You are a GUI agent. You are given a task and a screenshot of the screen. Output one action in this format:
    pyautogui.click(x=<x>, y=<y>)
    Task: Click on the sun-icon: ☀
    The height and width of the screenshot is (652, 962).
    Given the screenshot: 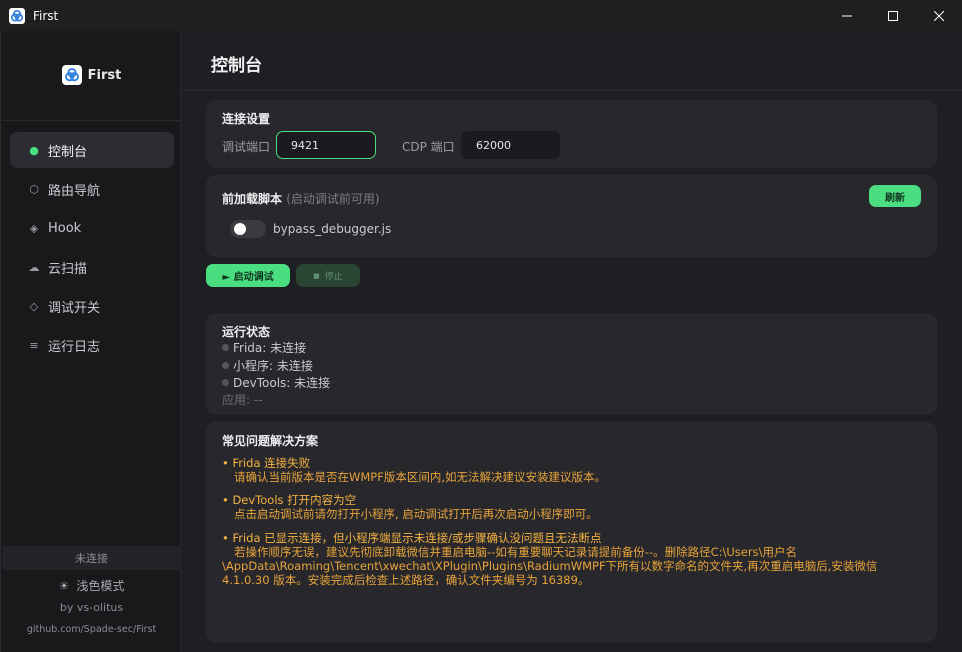 What is the action you would take?
    pyautogui.click(x=64, y=585)
    